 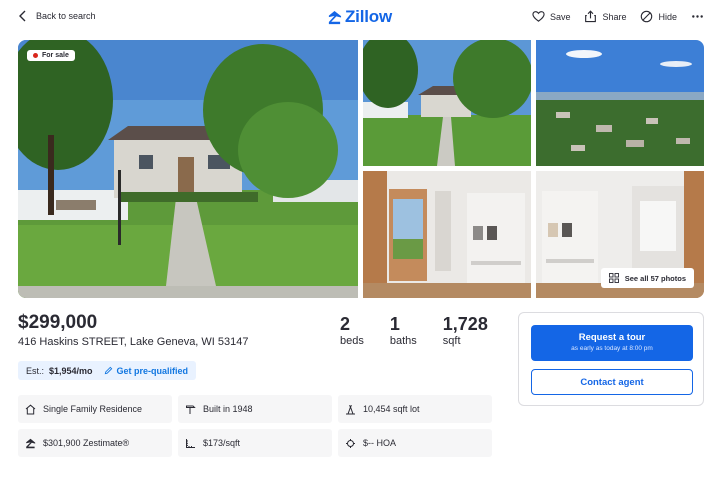 I want to click on hide-icon, so click(x=647, y=16).